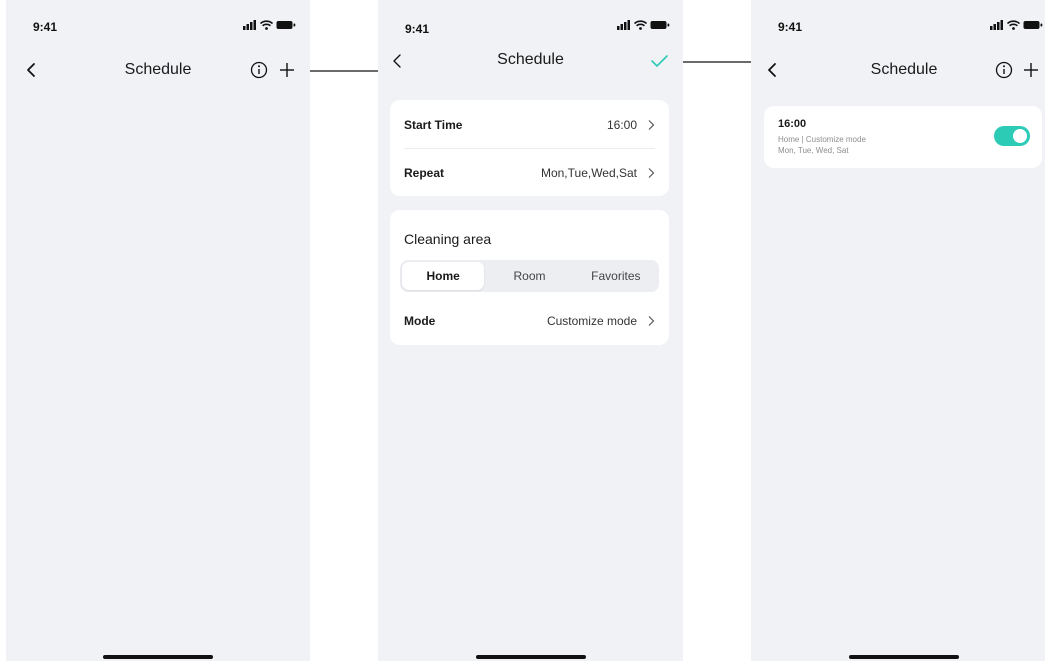  Describe the element at coordinates (424, 173) in the screenshot. I see `repeat-label: Repeat` at that location.